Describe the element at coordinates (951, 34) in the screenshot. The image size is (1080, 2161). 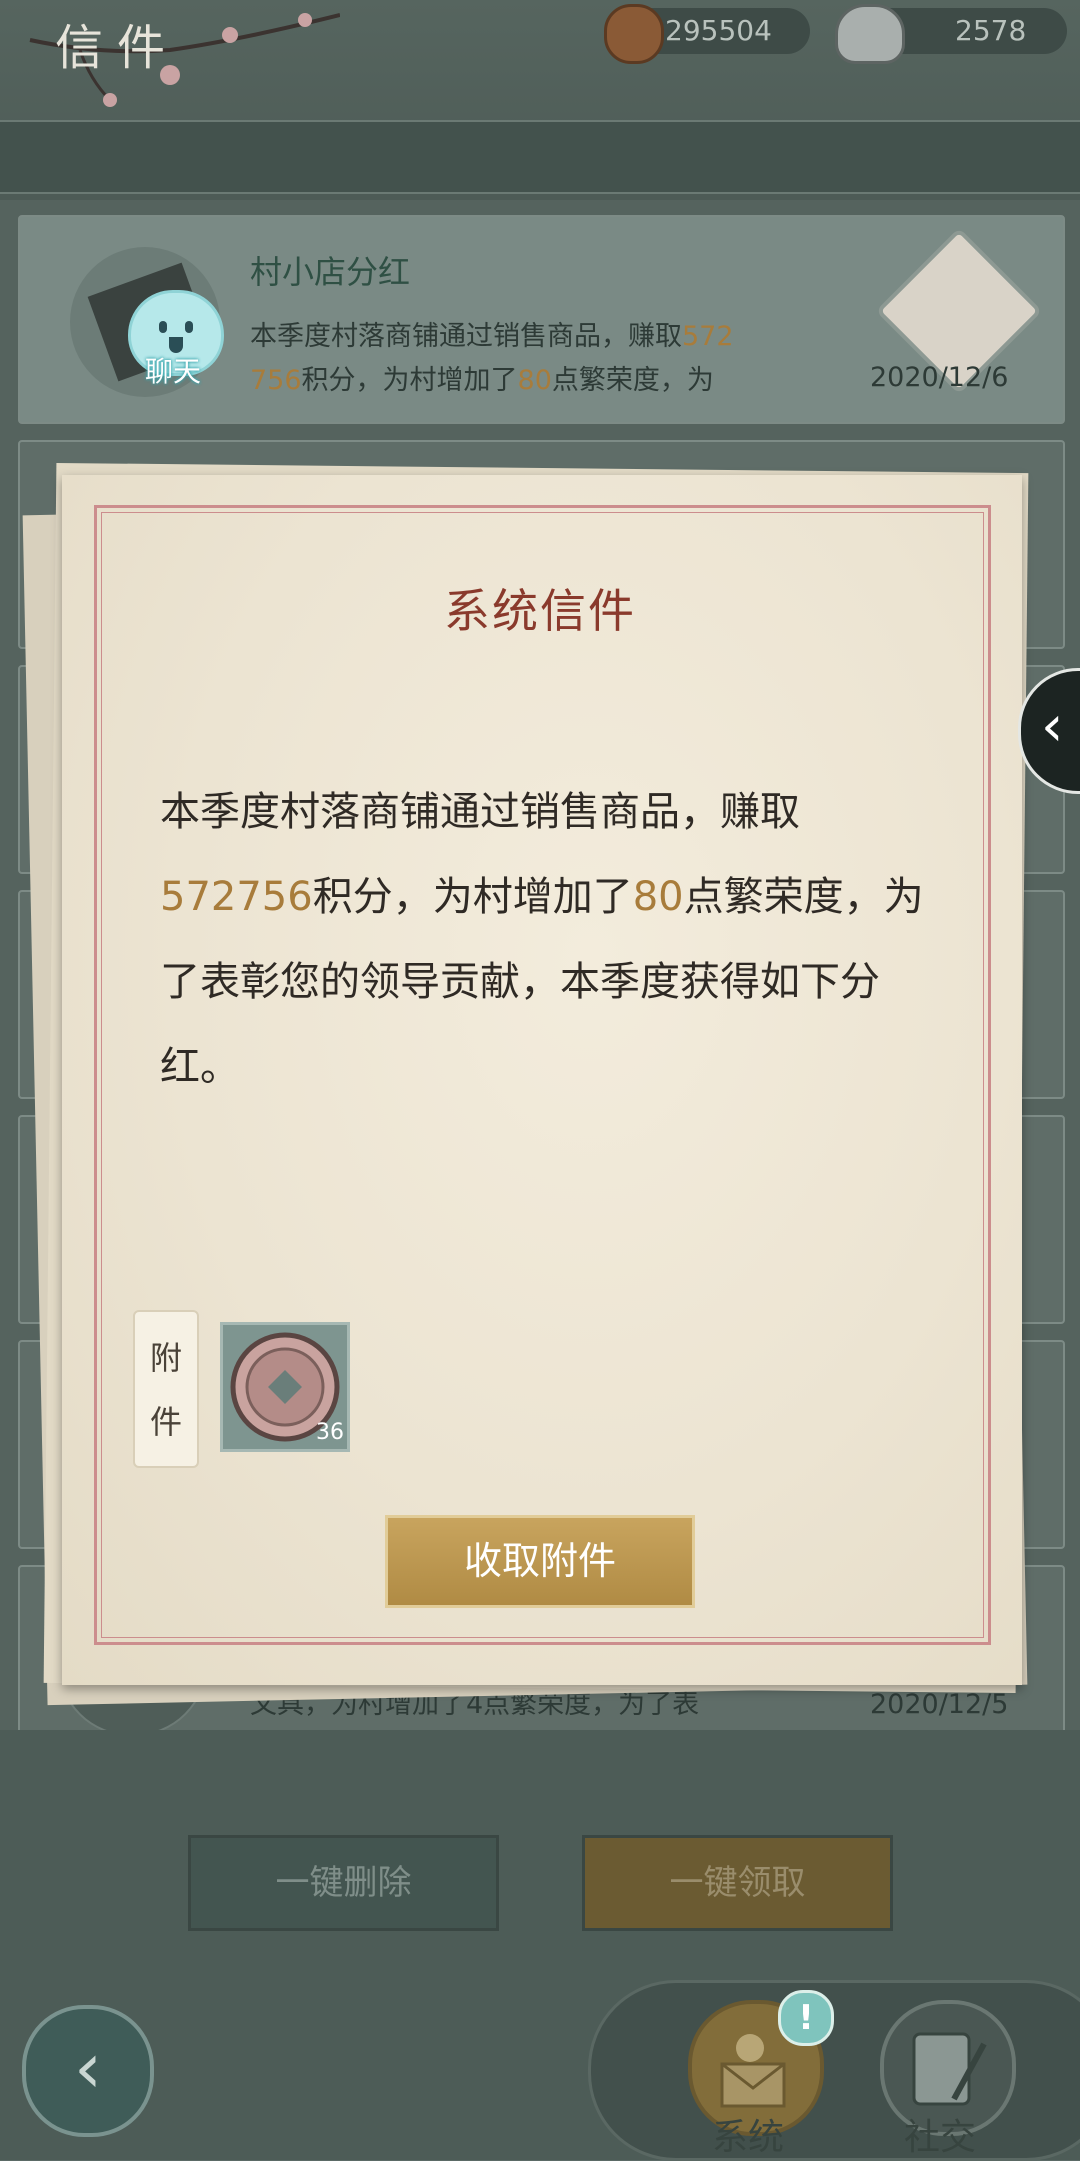
I see `silver-ingot-counter: 2578` at that location.